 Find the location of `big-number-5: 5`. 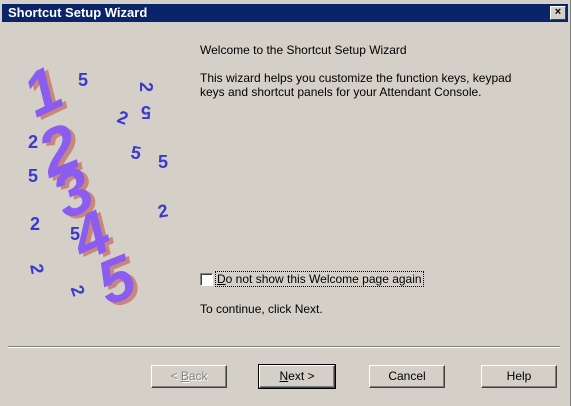

big-number-5: 5 is located at coordinates (116, 276).